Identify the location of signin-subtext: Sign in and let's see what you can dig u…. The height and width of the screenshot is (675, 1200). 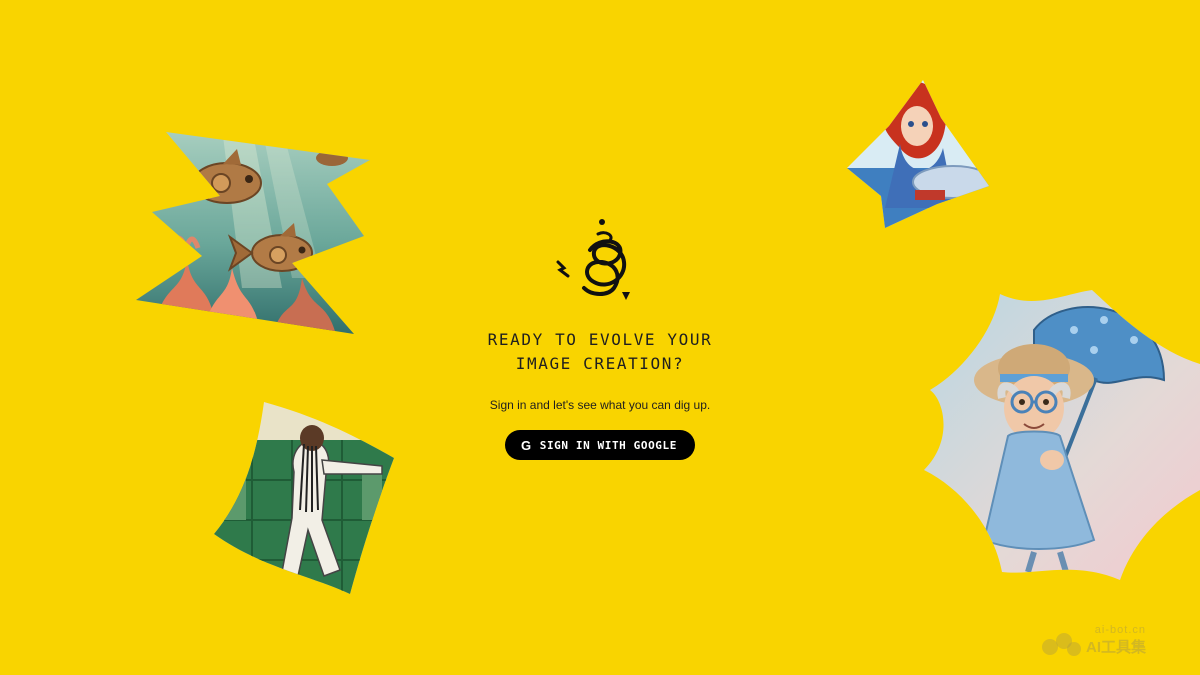
(600, 405).